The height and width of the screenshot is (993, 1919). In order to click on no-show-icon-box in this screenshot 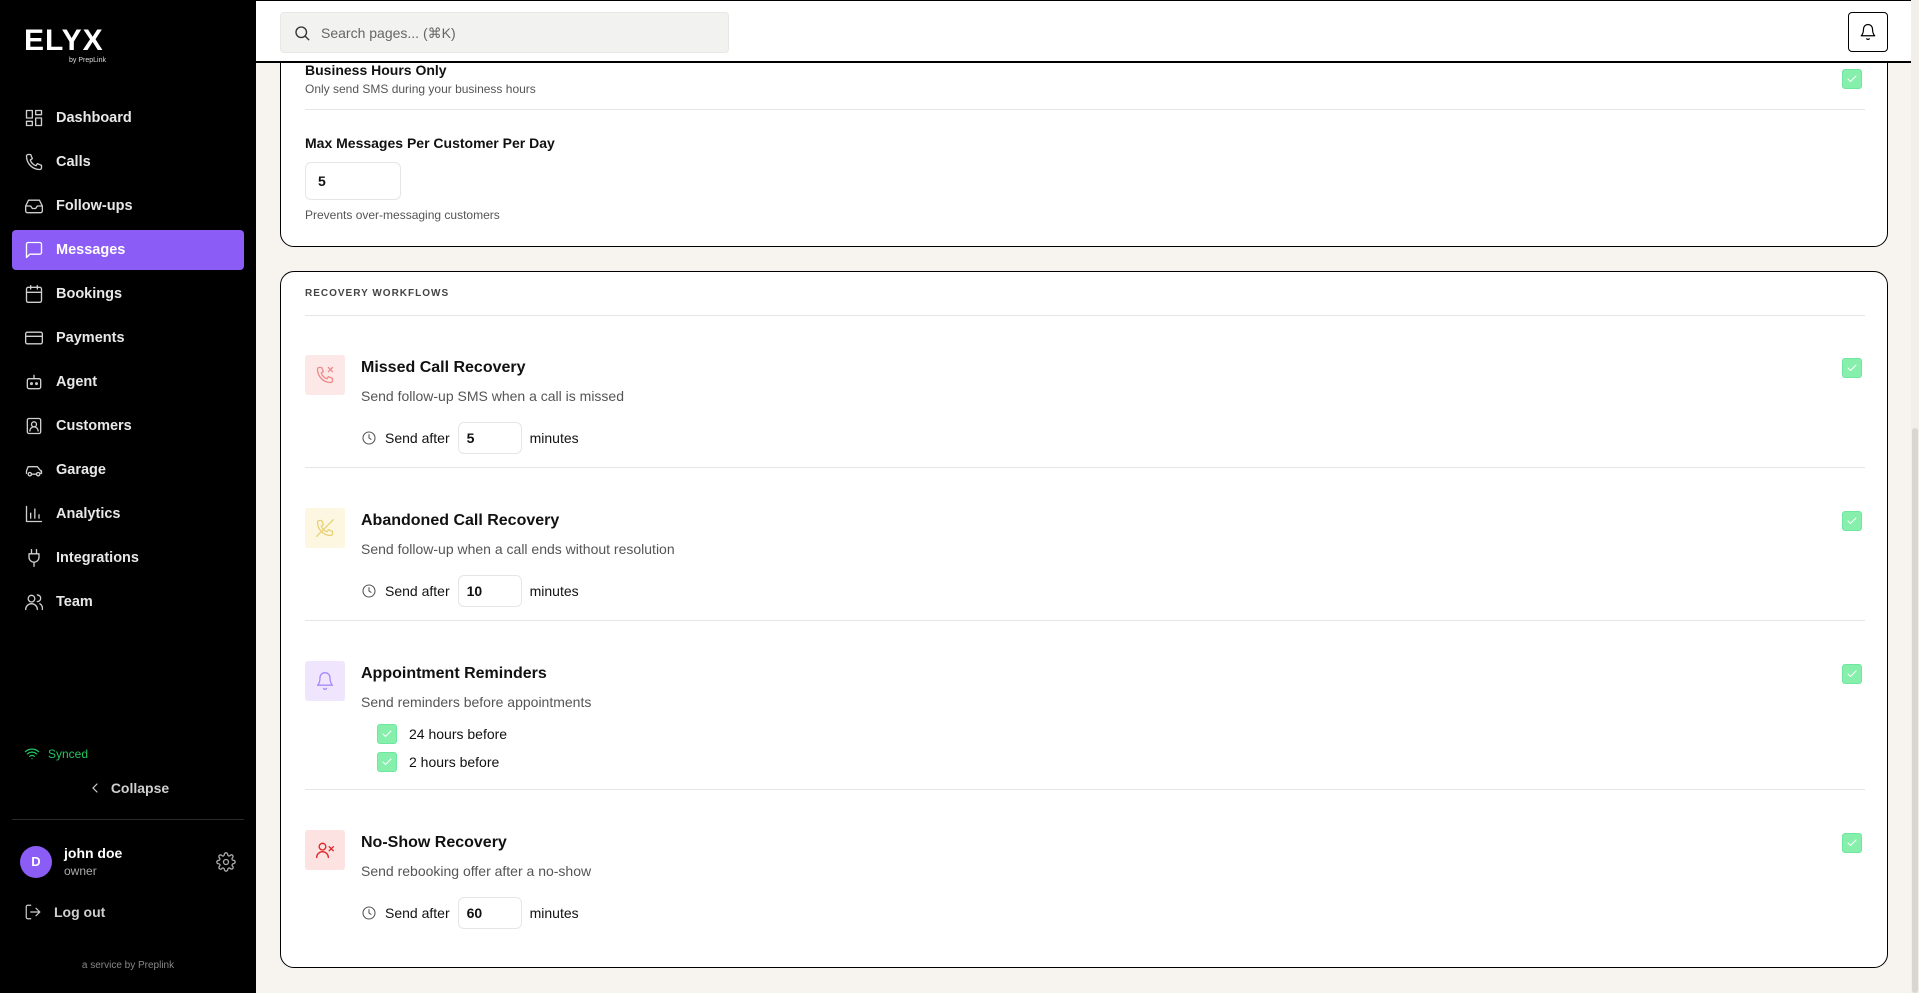, I will do `click(325, 850)`.